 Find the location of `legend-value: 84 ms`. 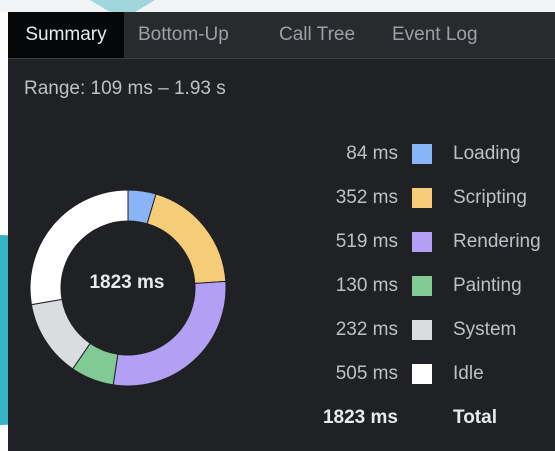

legend-value: 84 ms is located at coordinates (372, 153).